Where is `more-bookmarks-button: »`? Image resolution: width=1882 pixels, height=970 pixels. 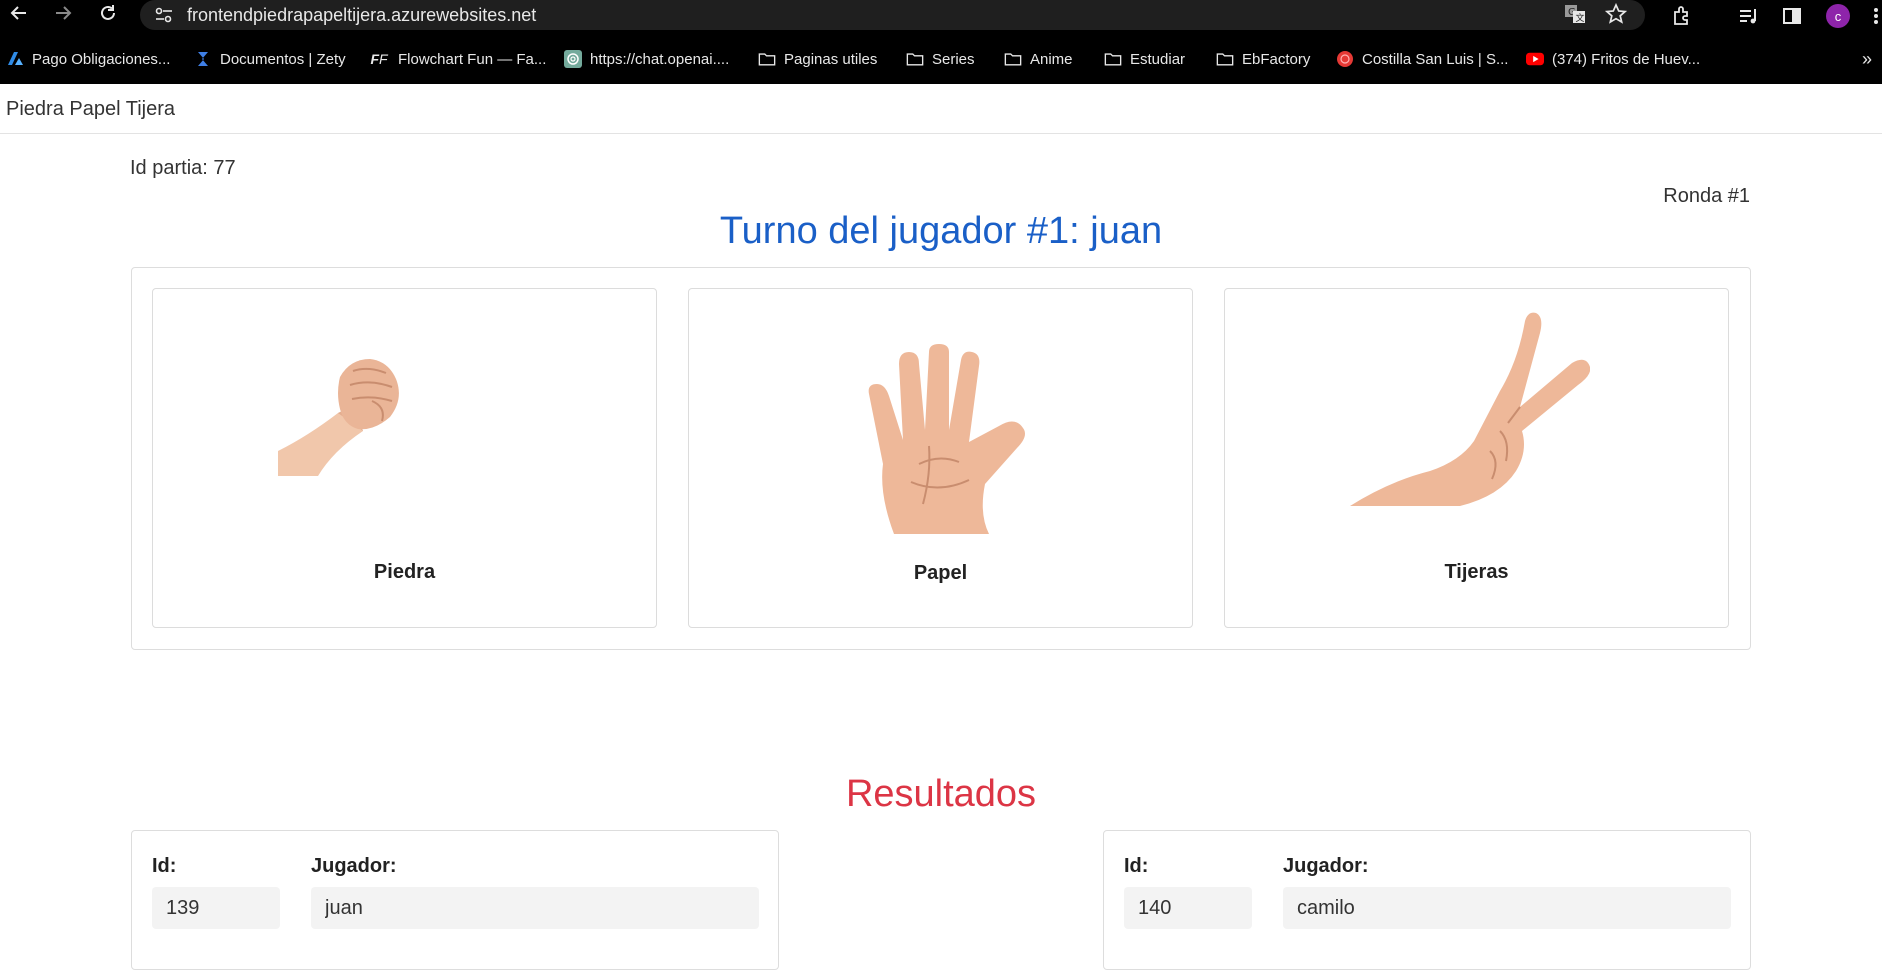
more-bookmarks-button: » is located at coordinates (1867, 59).